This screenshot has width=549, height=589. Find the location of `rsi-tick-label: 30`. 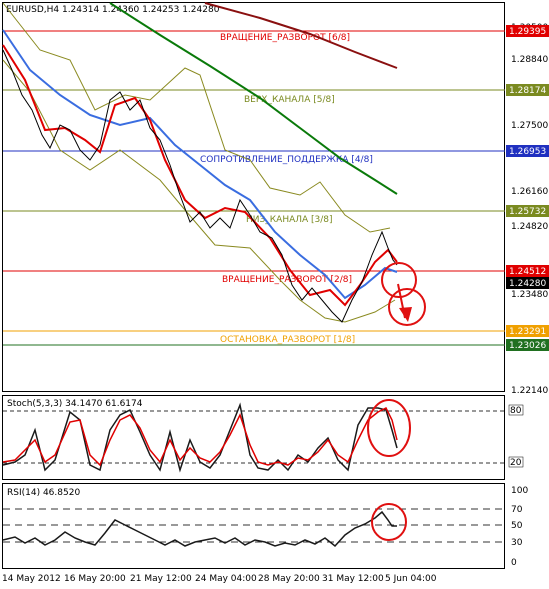

rsi-tick-label: 30 is located at coordinates (517, 543).